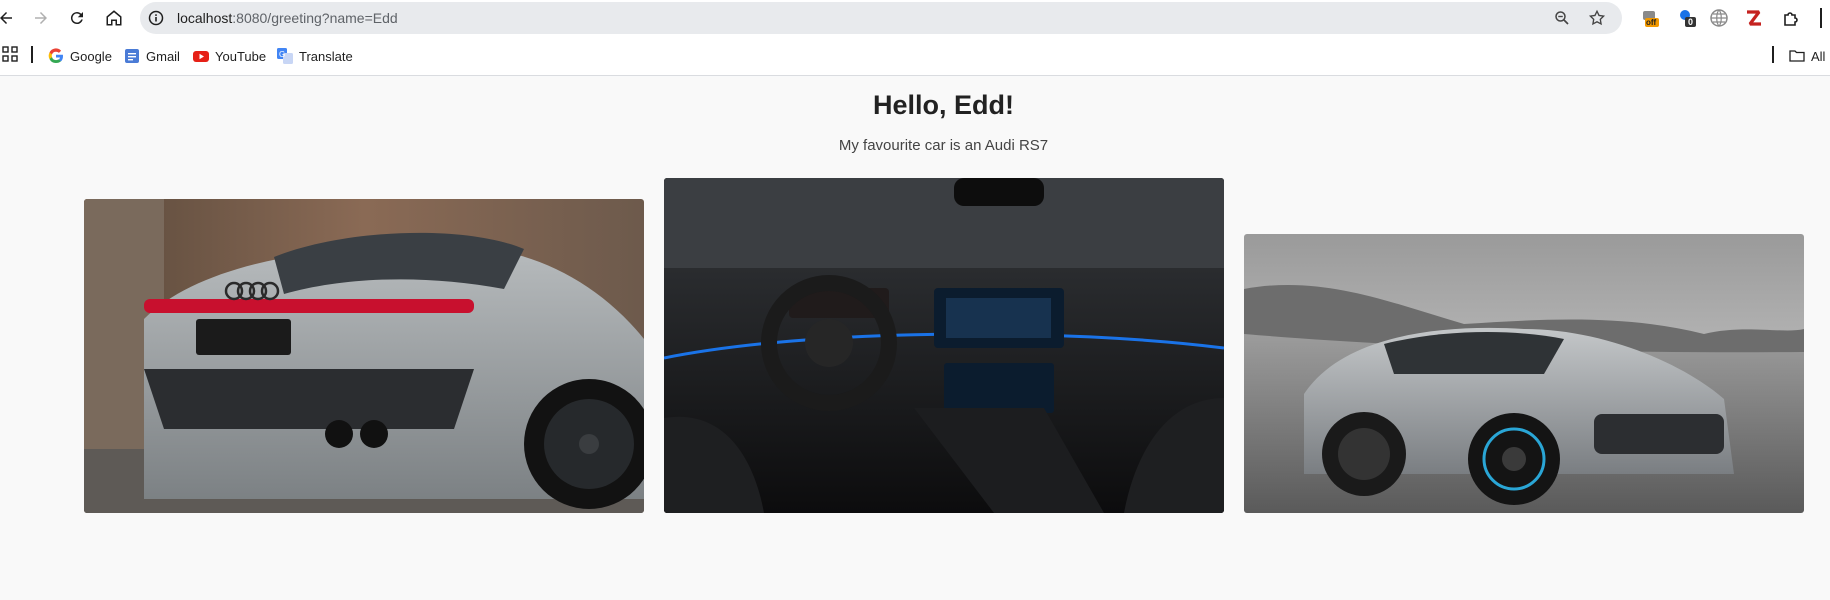  What do you see at coordinates (1651, 22) in the screenshot?
I see `extension-off-badge: off` at bounding box center [1651, 22].